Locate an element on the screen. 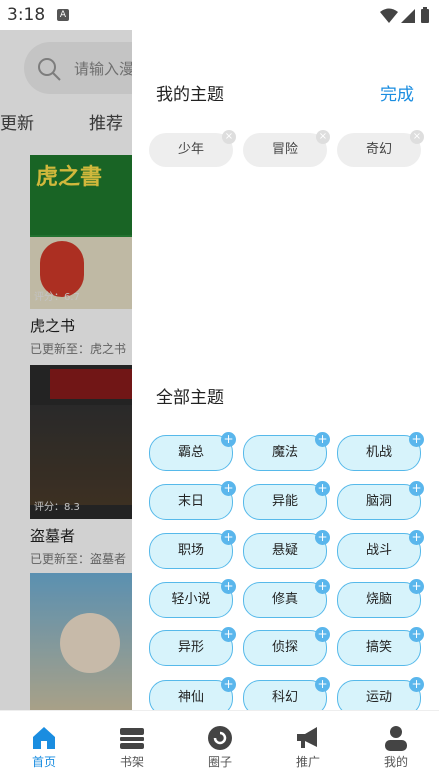 The height and width of the screenshot is (781, 439). chip-label: 战斗 is located at coordinates (378, 550).